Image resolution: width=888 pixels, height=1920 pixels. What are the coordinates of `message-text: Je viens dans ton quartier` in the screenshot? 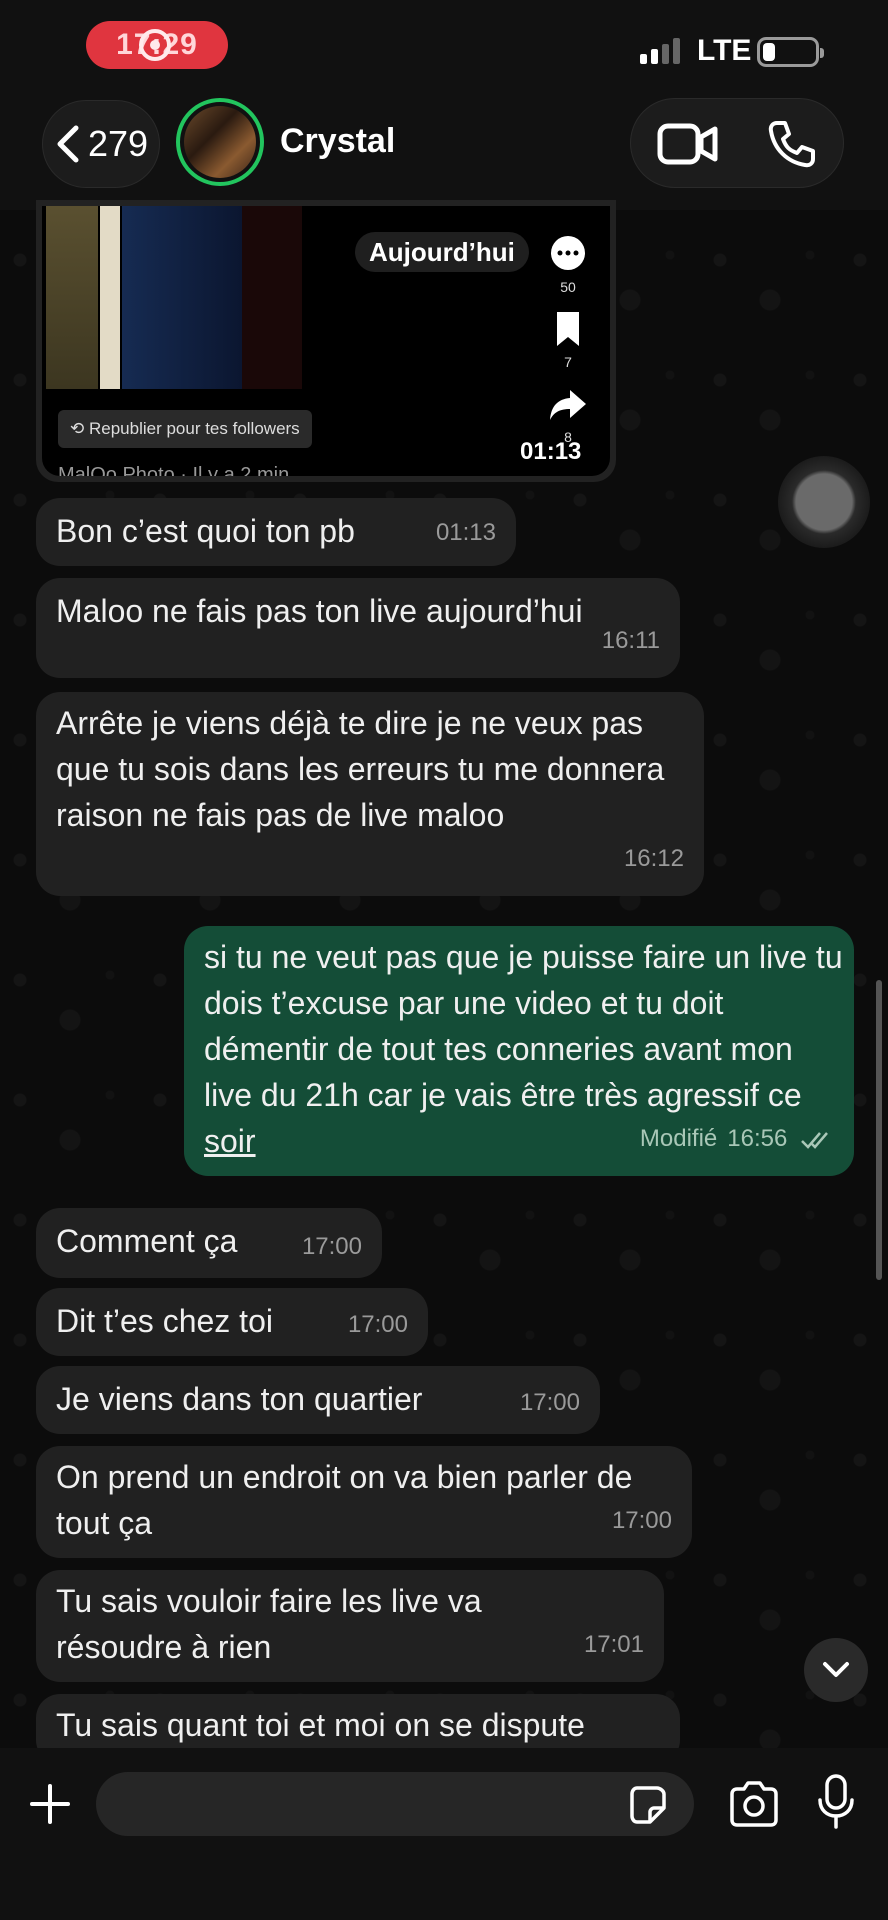 It's located at (239, 1399).